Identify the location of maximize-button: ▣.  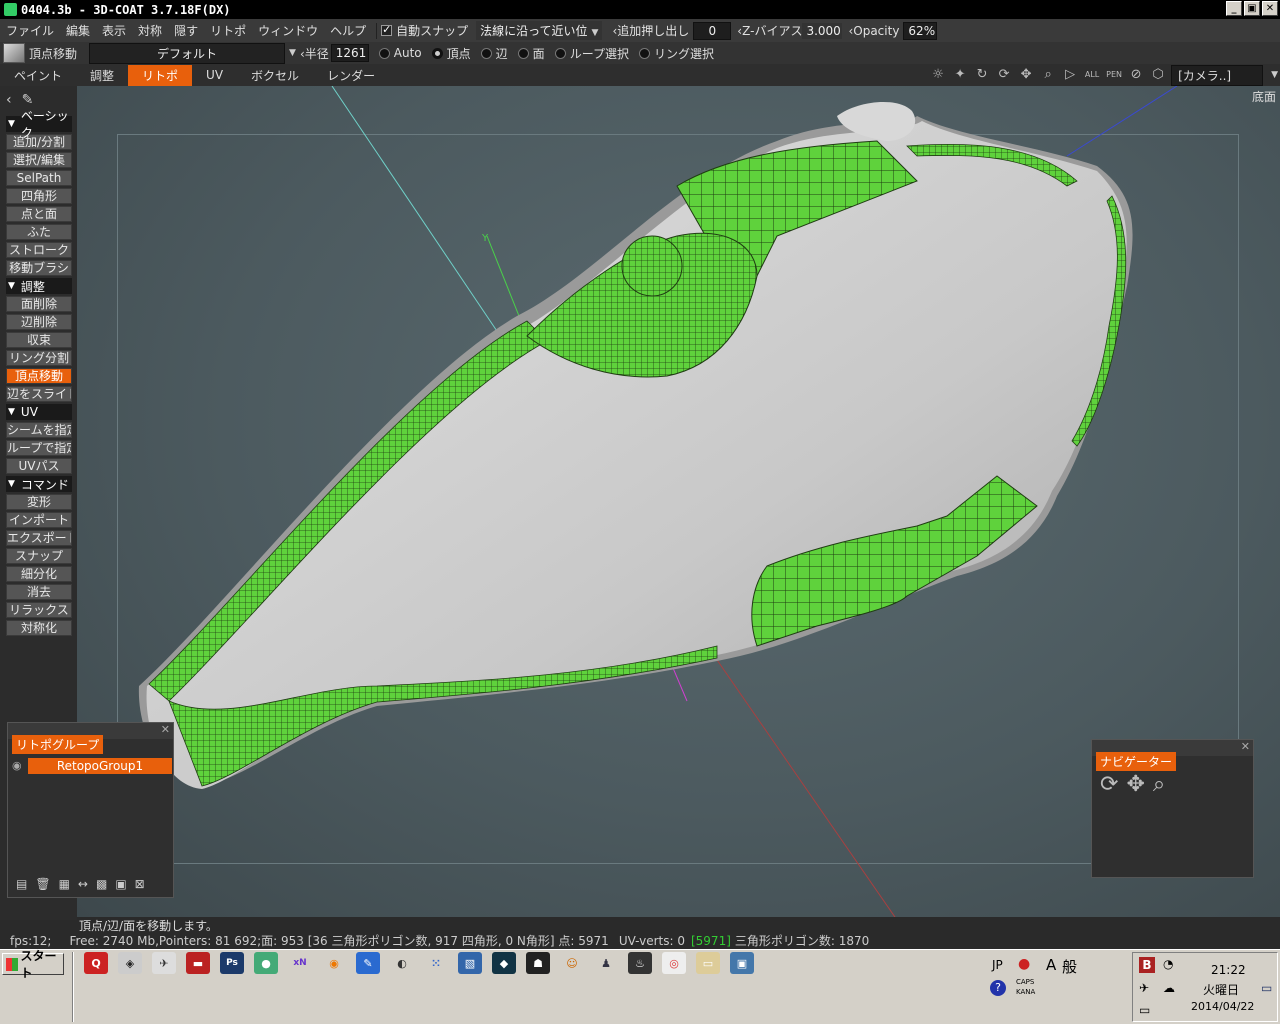
(1252, 8).